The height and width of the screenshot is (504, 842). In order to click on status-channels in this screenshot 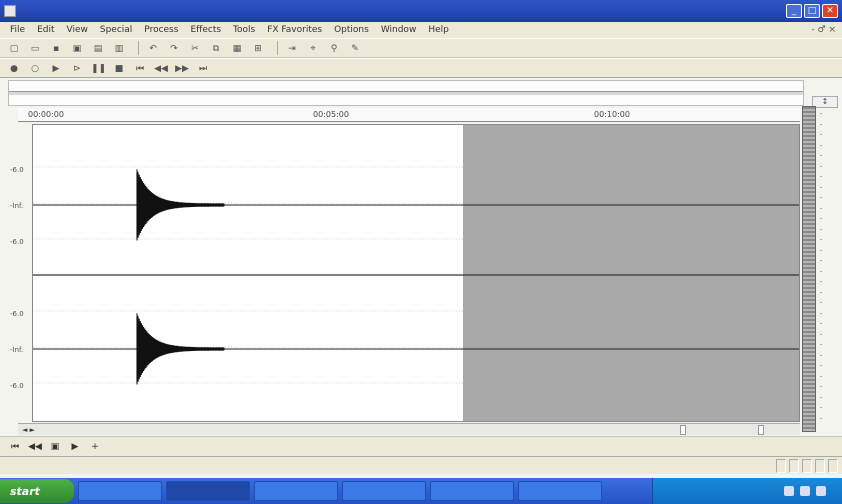, I will do `click(807, 465)`.